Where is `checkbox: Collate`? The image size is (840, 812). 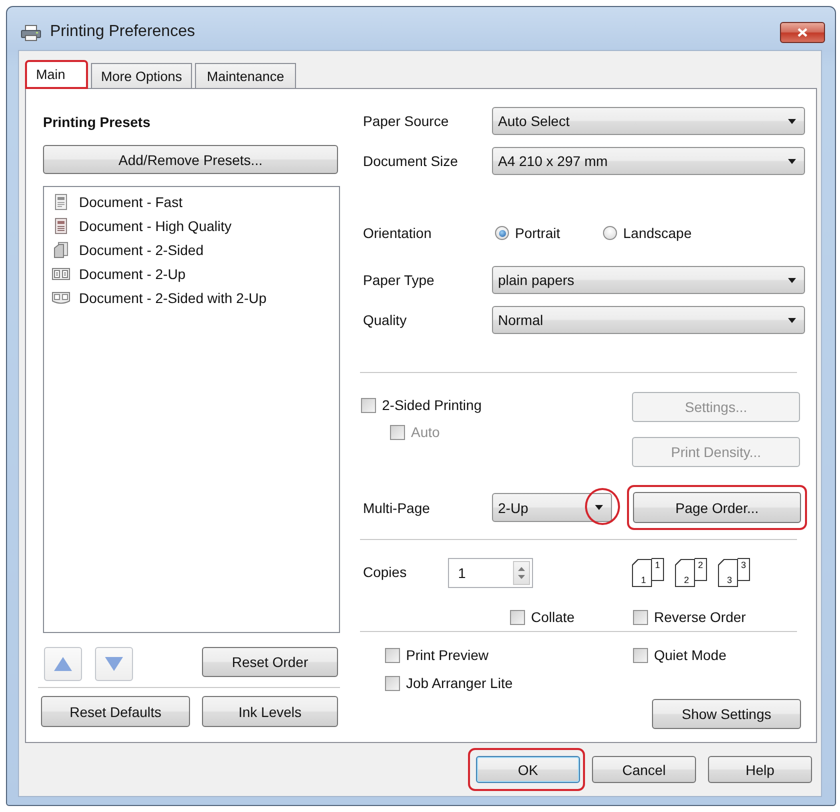
checkbox: Collate is located at coordinates (542, 617).